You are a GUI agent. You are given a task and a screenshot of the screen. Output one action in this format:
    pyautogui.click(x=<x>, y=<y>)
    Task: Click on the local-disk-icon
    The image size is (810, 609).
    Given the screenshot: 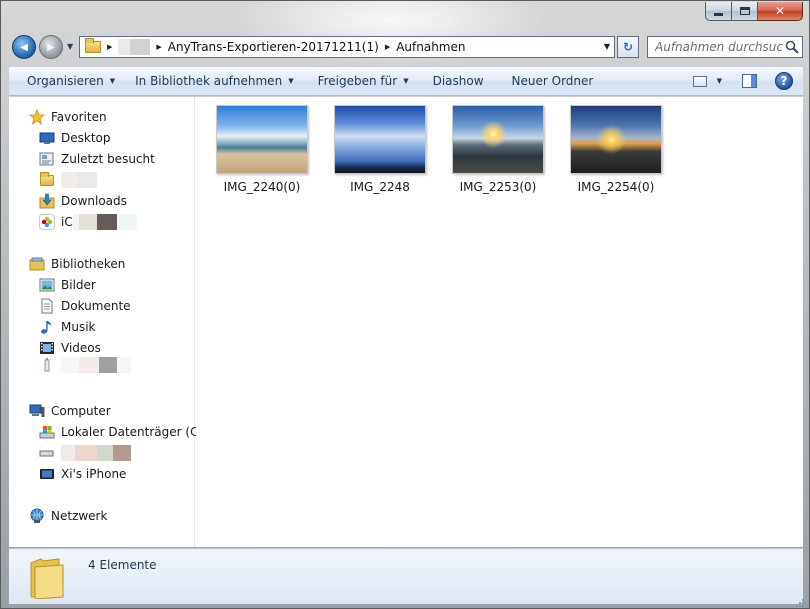 What is the action you would take?
    pyautogui.click(x=47, y=432)
    